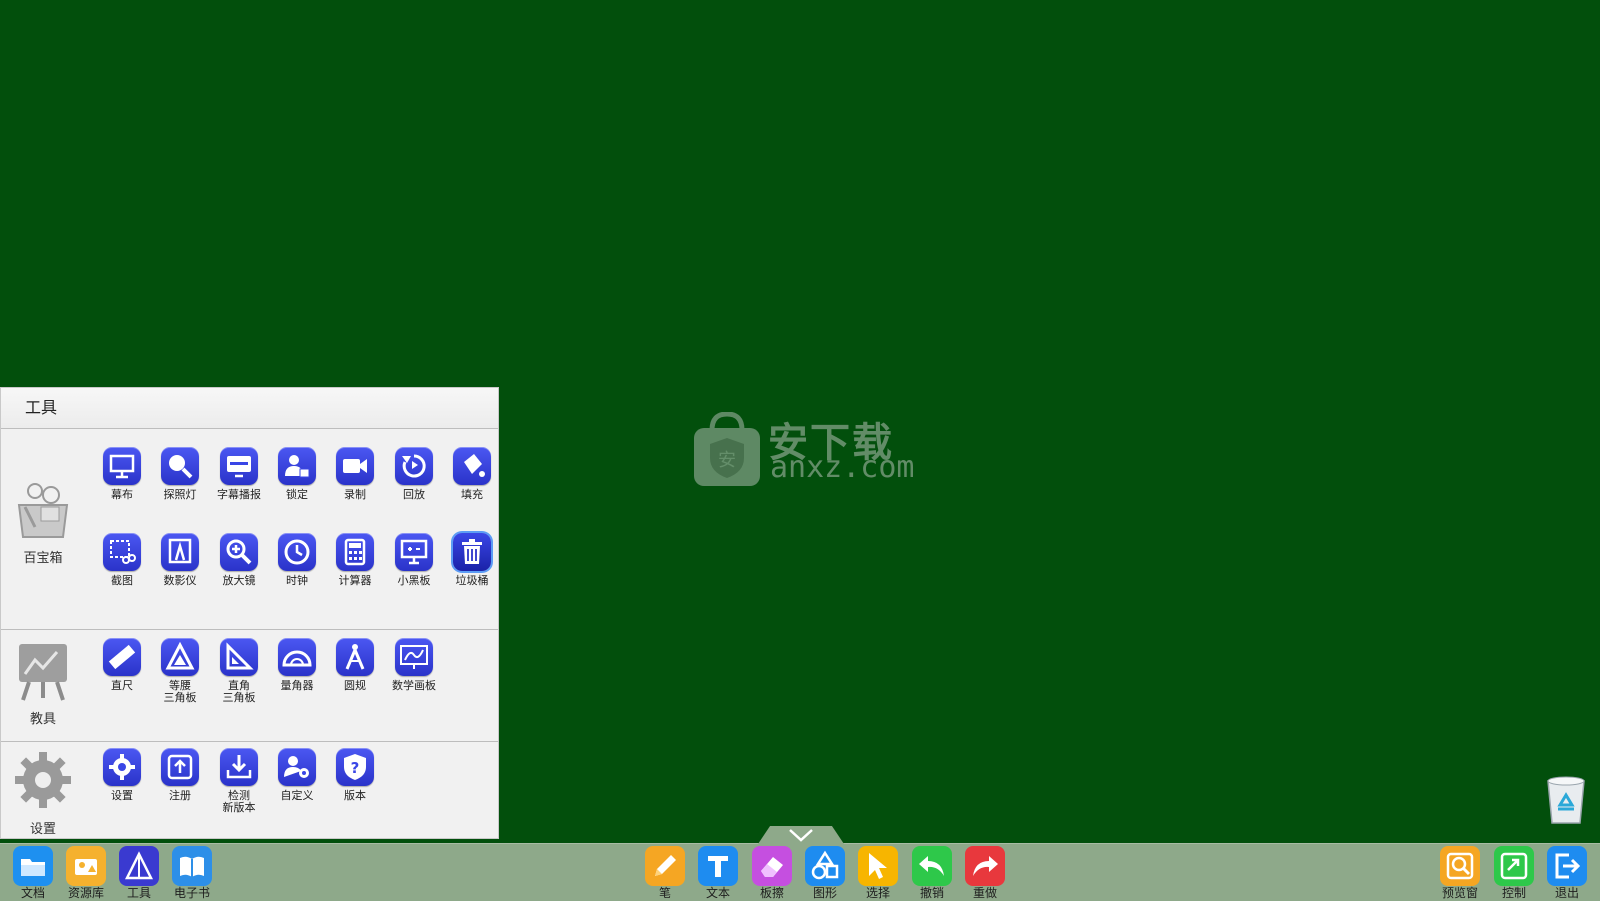  Describe the element at coordinates (472, 466) in the screenshot. I see `tool-fill-bucket-btn-face` at that location.